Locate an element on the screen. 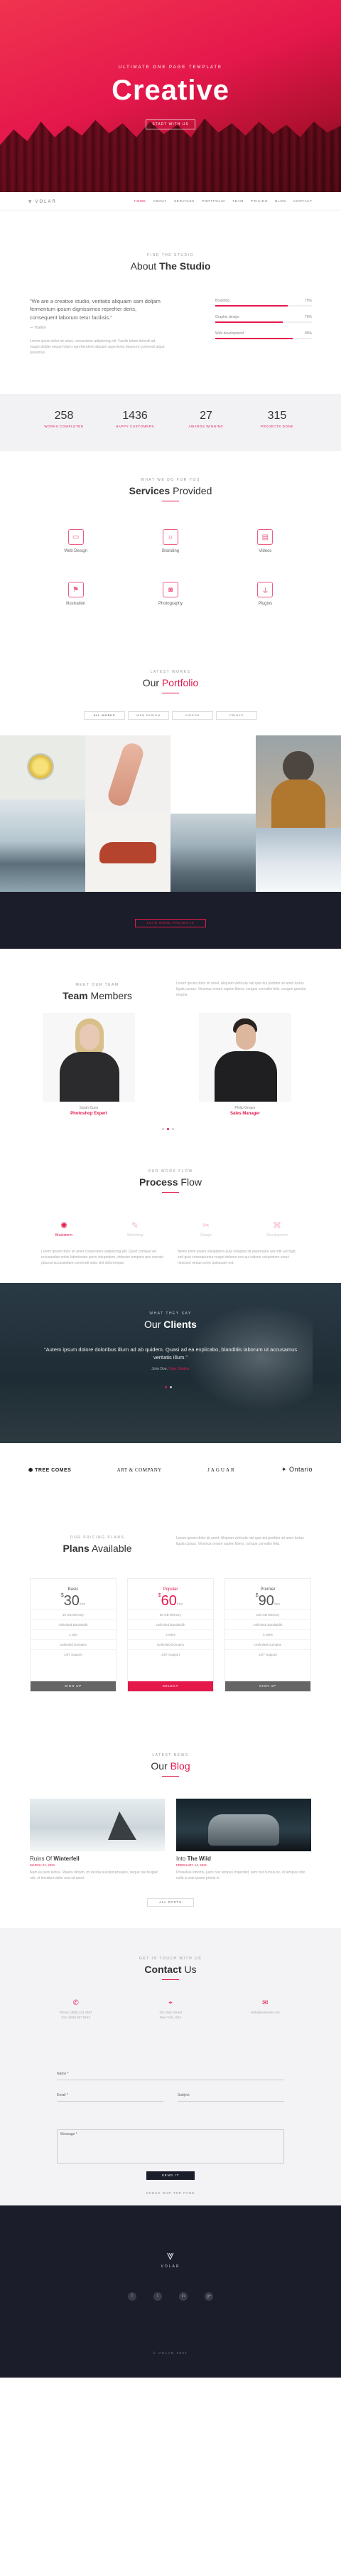 This screenshot has height=2576, width=341. process-step-sketching: ✎ Sketching is located at coordinates (135, 1229).